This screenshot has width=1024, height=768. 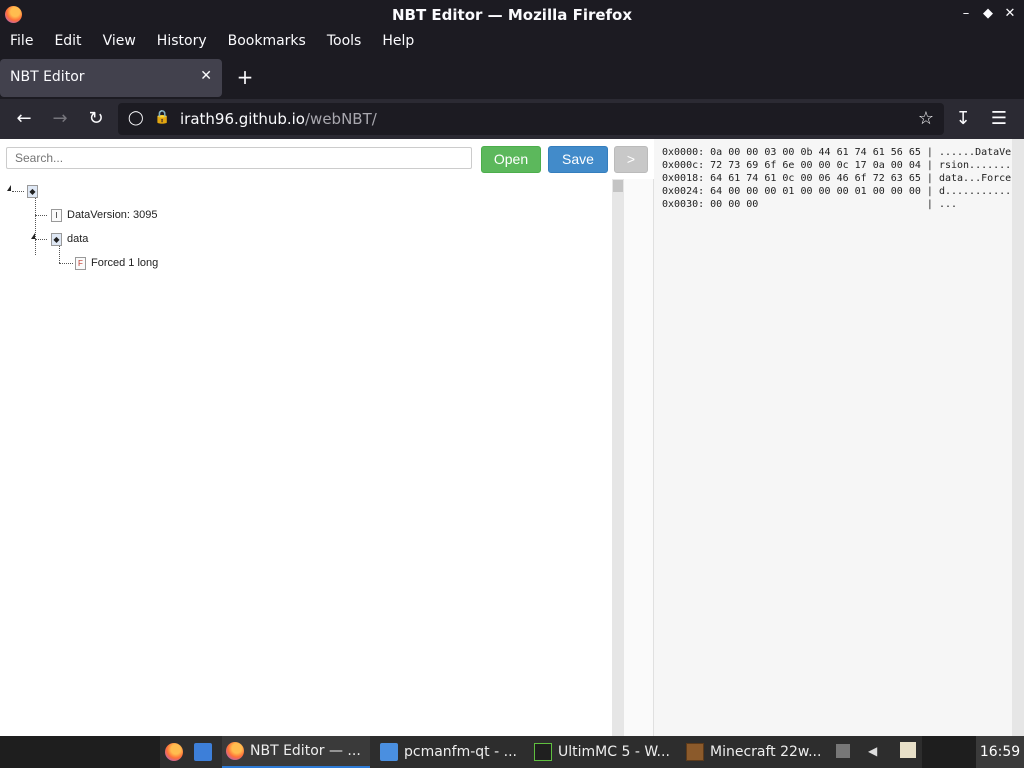 I want to click on downloads-button: ↧, so click(x=963, y=119).